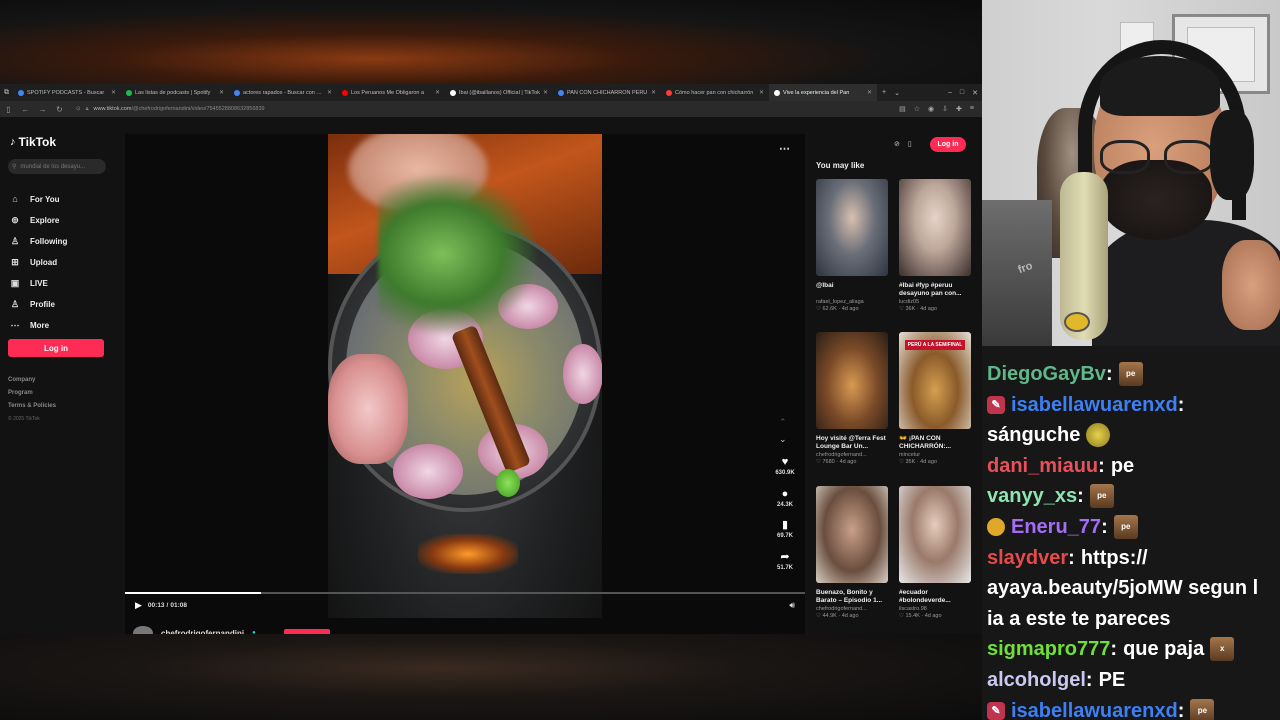 The width and height of the screenshot is (1280, 720). Describe the element at coordinates (202, 632) in the screenshot. I see `author-name: chefrodrigofernandini` at that location.